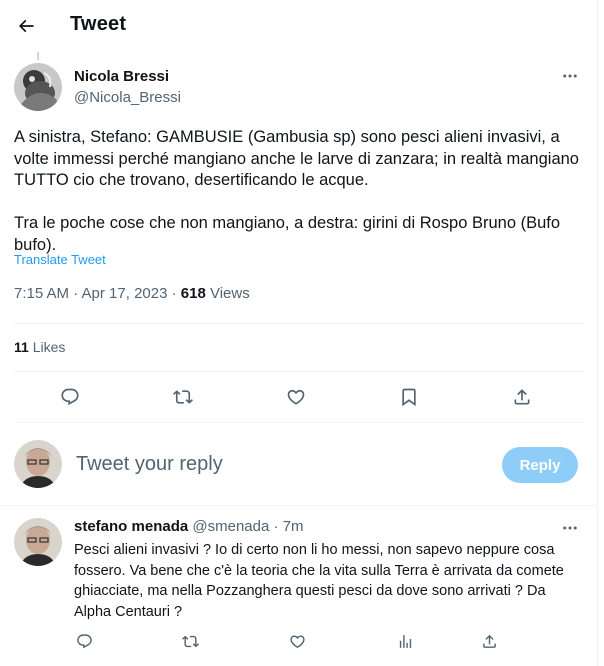 The image size is (604, 666). Describe the element at coordinates (97, 293) in the screenshot. I see `tweet-timestamp: 7:15 AM · Apr 17, 2023 ·` at that location.